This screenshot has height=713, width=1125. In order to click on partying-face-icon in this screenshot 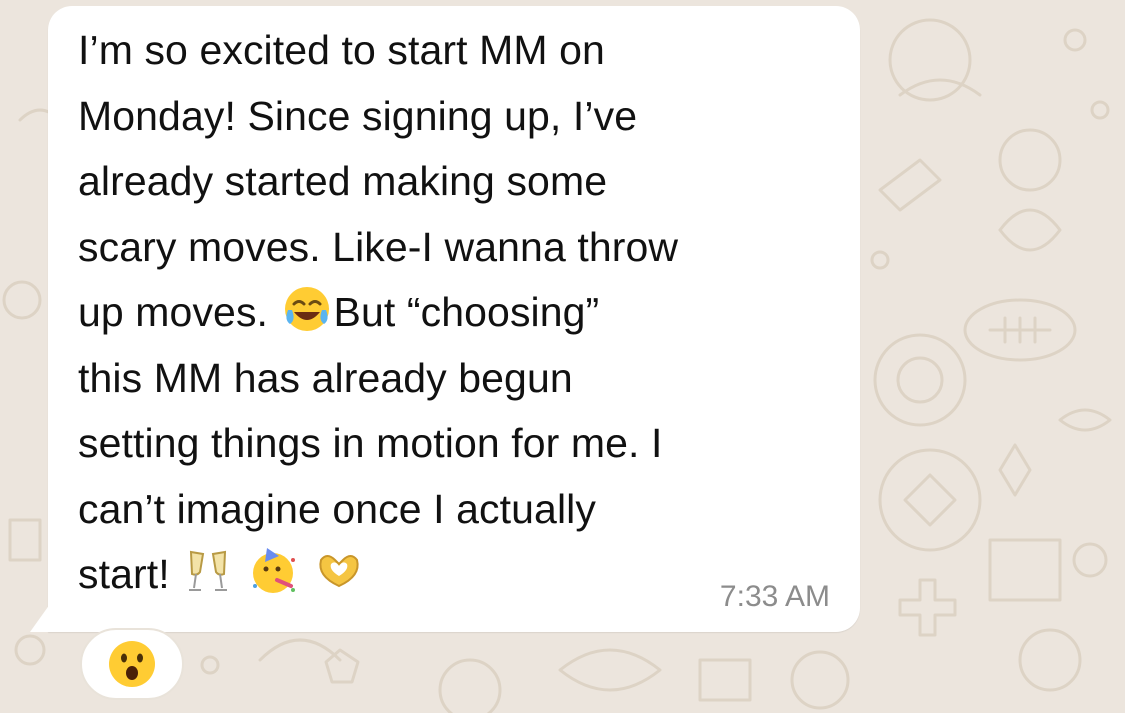, I will do `click(273, 570)`.